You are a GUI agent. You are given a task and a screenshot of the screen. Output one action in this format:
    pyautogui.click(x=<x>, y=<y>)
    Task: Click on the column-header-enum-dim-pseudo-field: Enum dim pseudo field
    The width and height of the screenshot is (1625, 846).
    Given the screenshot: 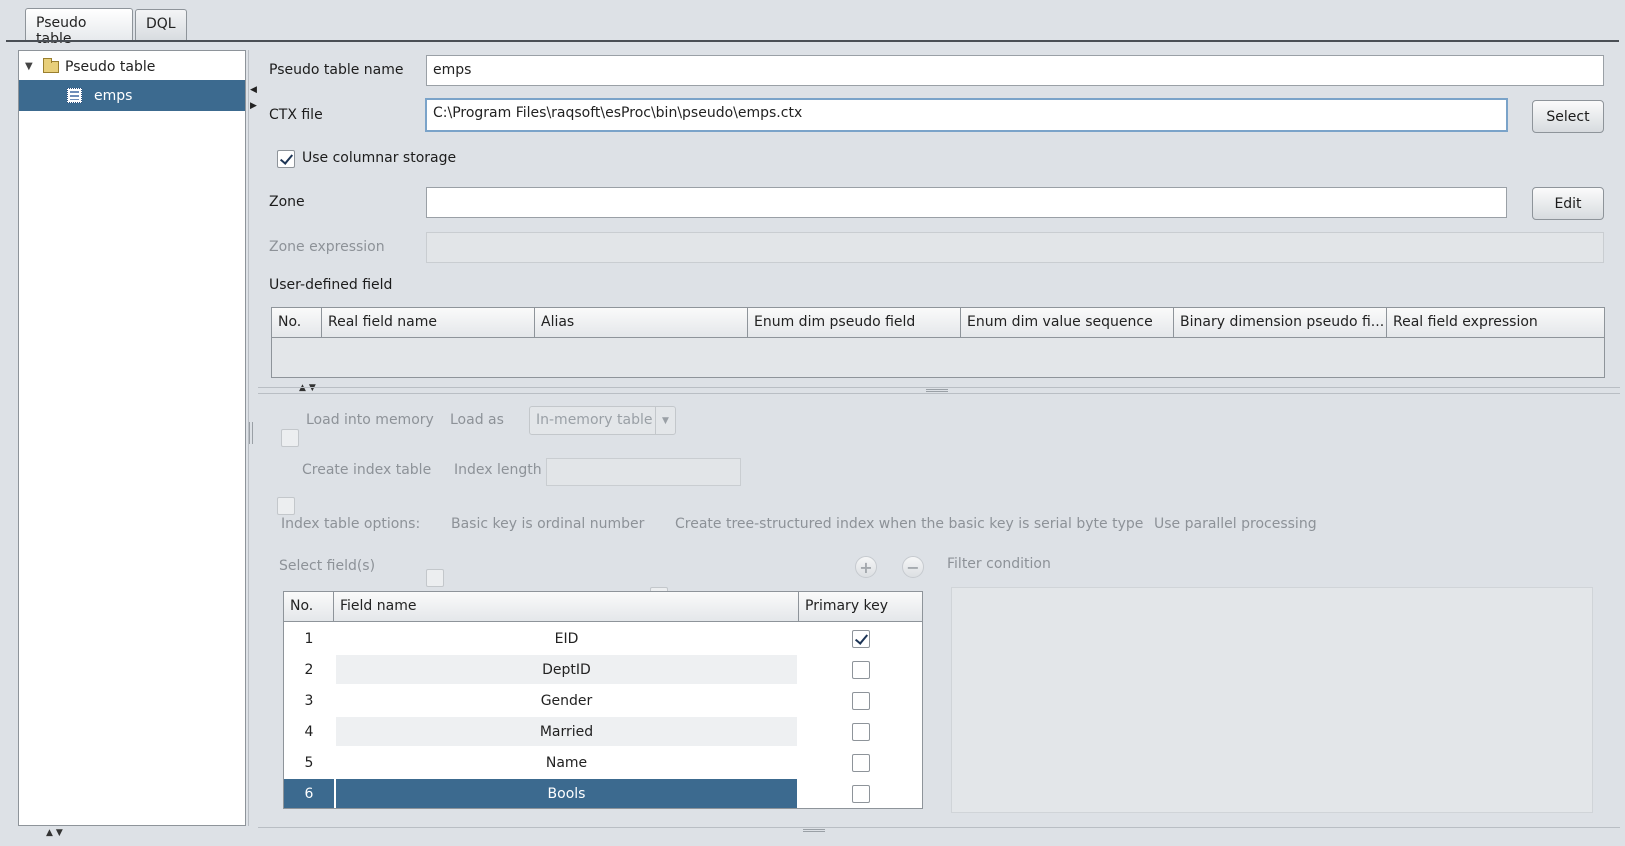 What is the action you would take?
    pyautogui.click(x=854, y=323)
    